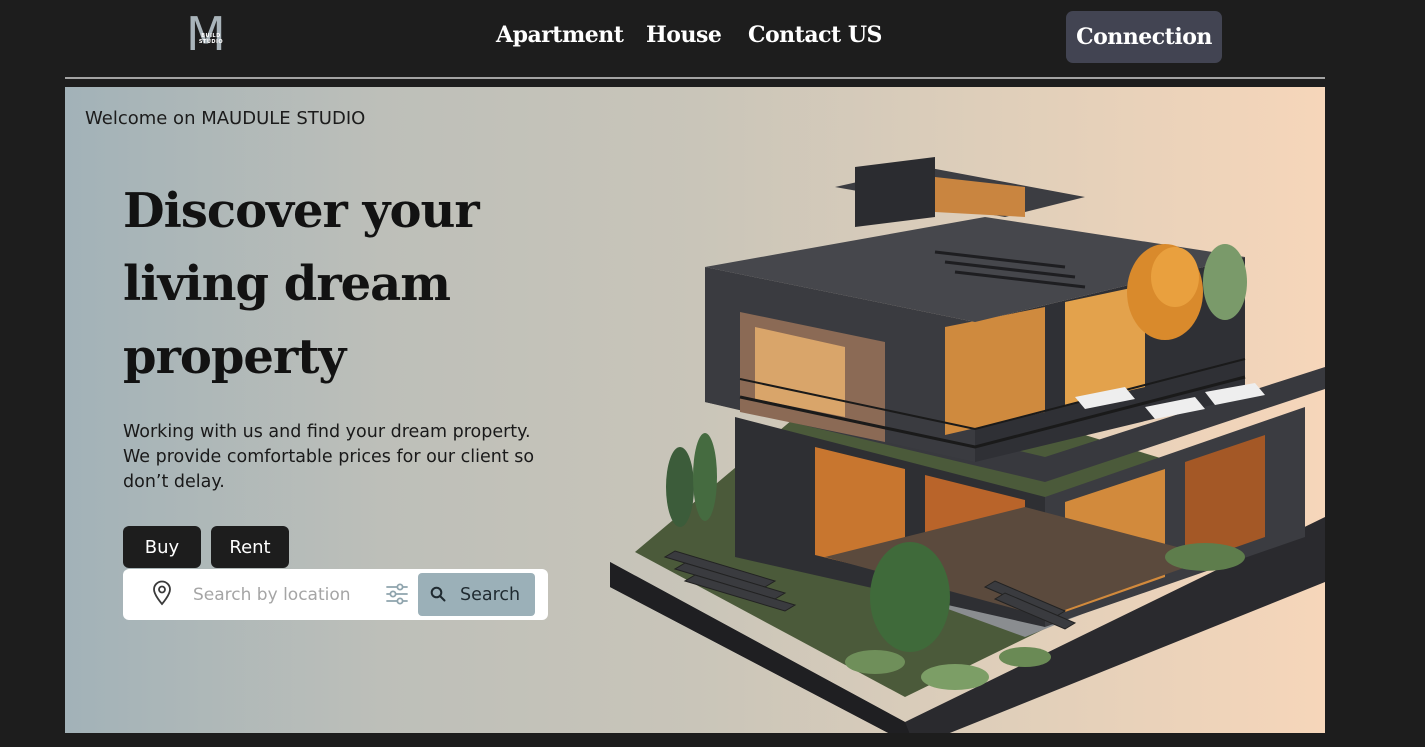 The width and height of the screenshot is (1425, 747). What do you see at coordinates (225, 118) in the screenshot?
I see `welcome-text: Welcome on MAUDULE STUDIO` at bounding box center [225, 118].